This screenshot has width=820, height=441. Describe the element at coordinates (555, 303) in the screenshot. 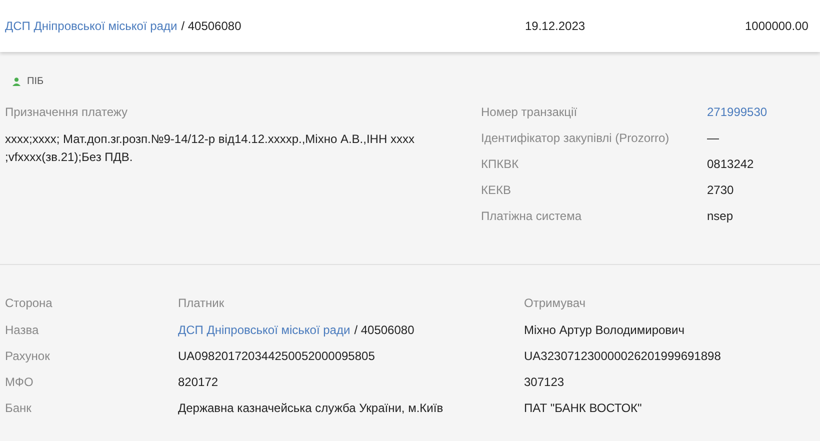

I see `column-header: Отримувач` at that location.